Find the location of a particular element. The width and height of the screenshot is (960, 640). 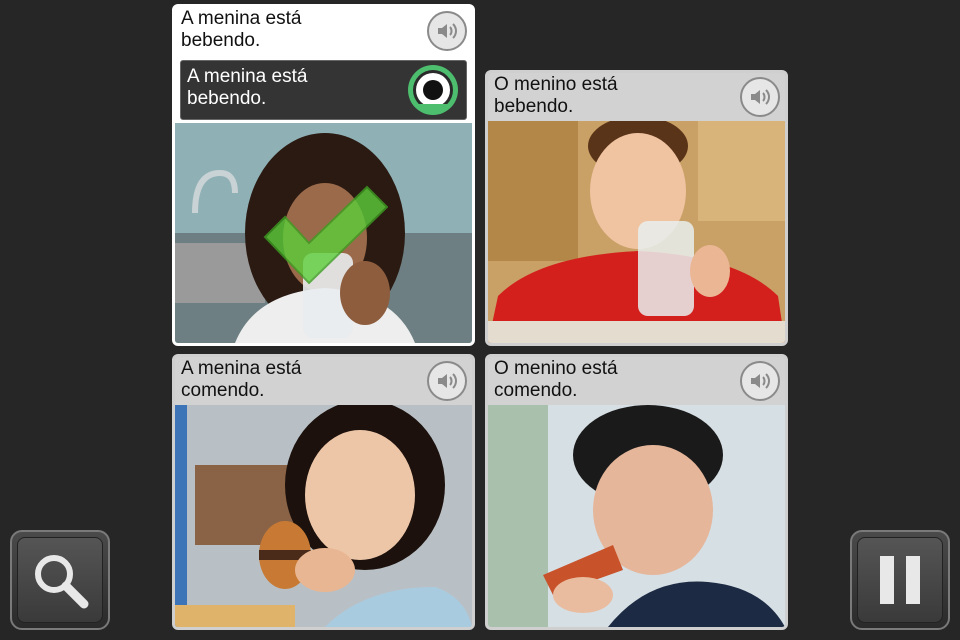

magnifier-button is located at coordinates (60, 580).